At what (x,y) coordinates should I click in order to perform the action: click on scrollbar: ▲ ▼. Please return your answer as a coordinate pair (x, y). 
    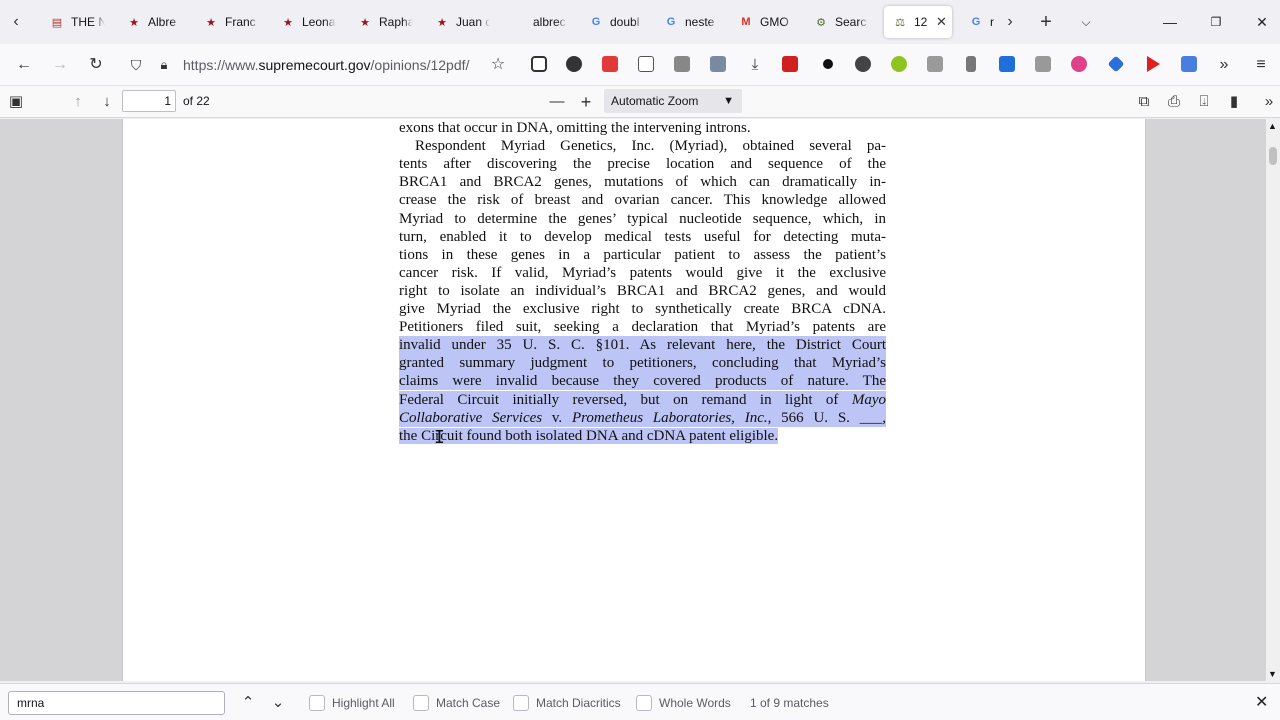
    Looking at the image, I should click on (1273, 400).